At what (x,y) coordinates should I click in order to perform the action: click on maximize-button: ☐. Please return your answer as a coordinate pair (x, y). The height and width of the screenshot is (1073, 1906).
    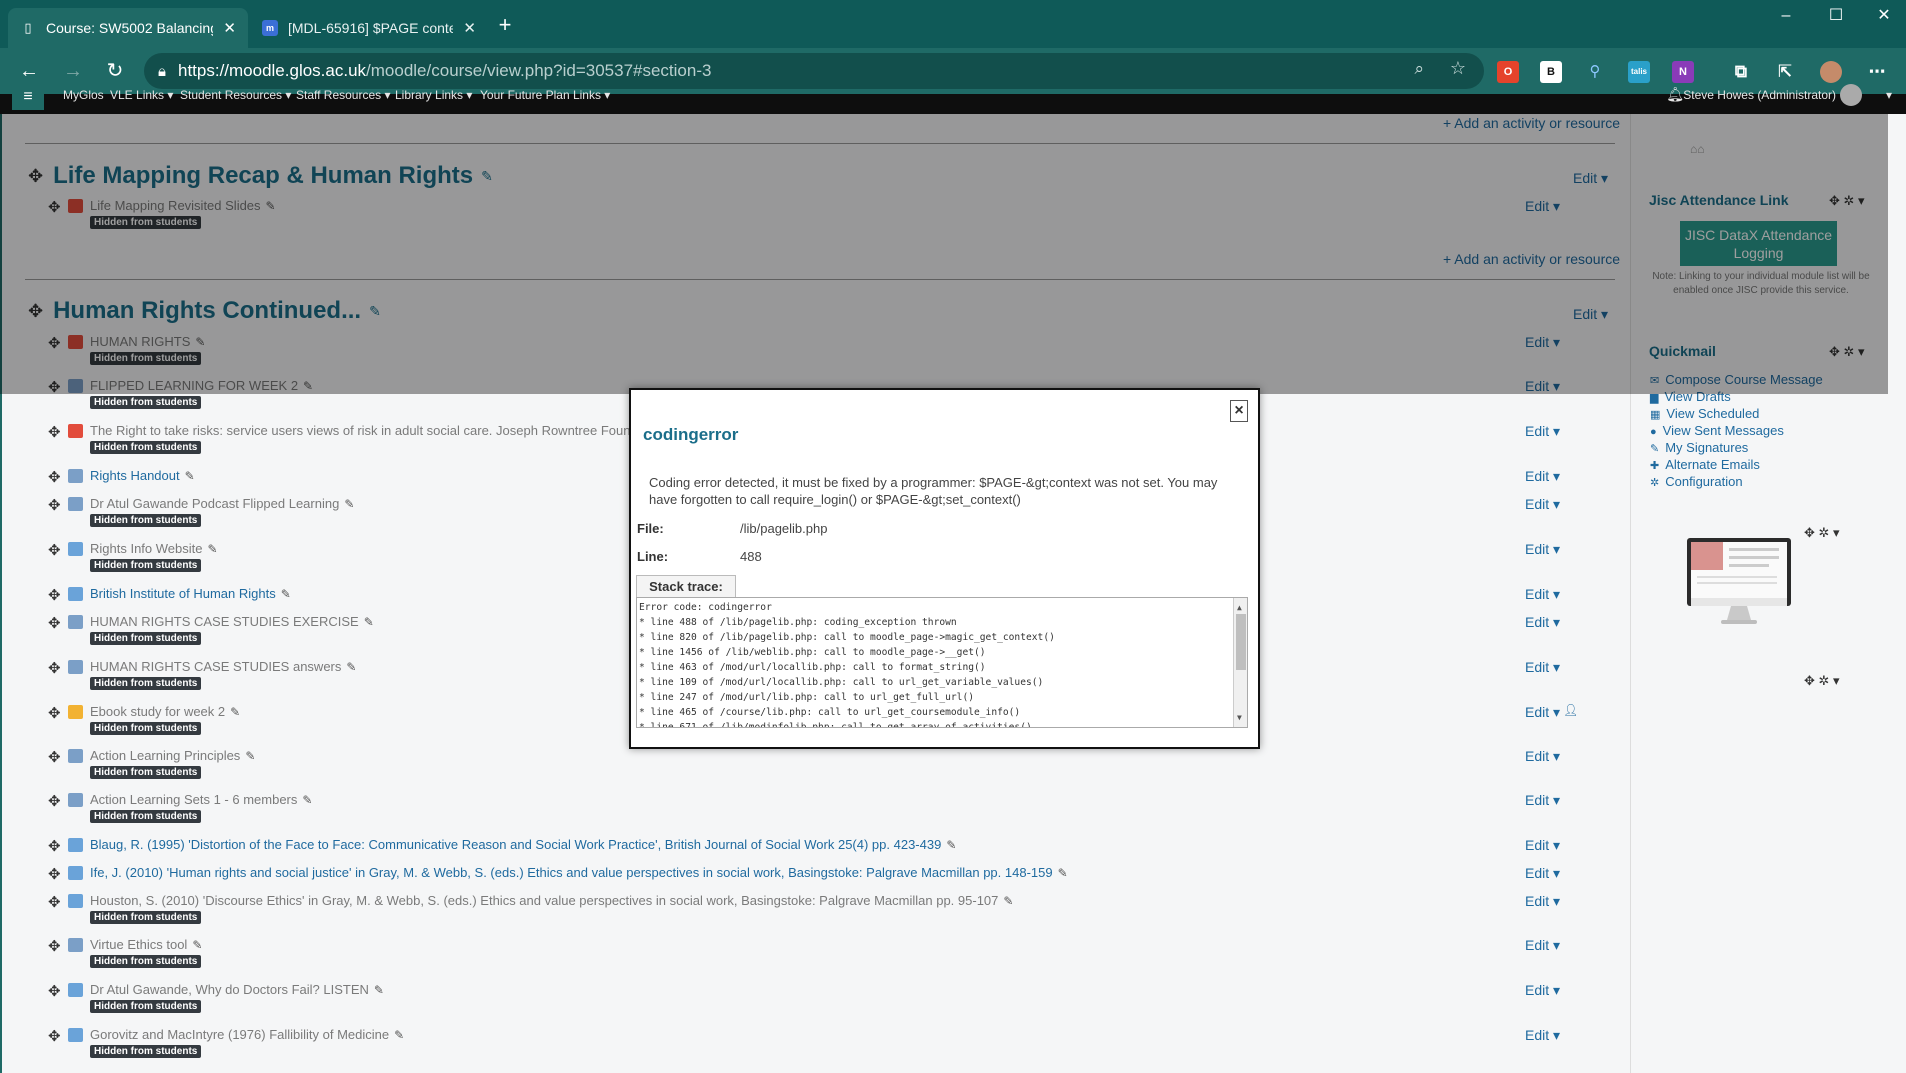
    Looking at the image, I should click on (1836, 16).